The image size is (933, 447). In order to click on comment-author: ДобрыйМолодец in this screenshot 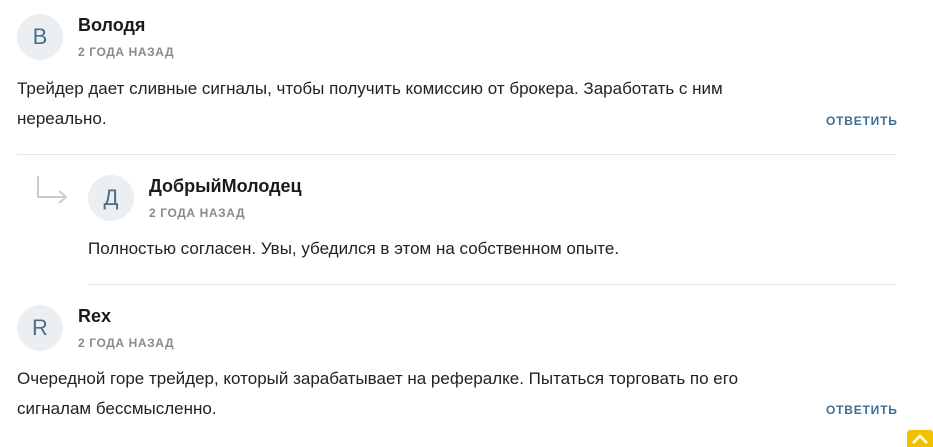, I will do `click(225, 186)`.